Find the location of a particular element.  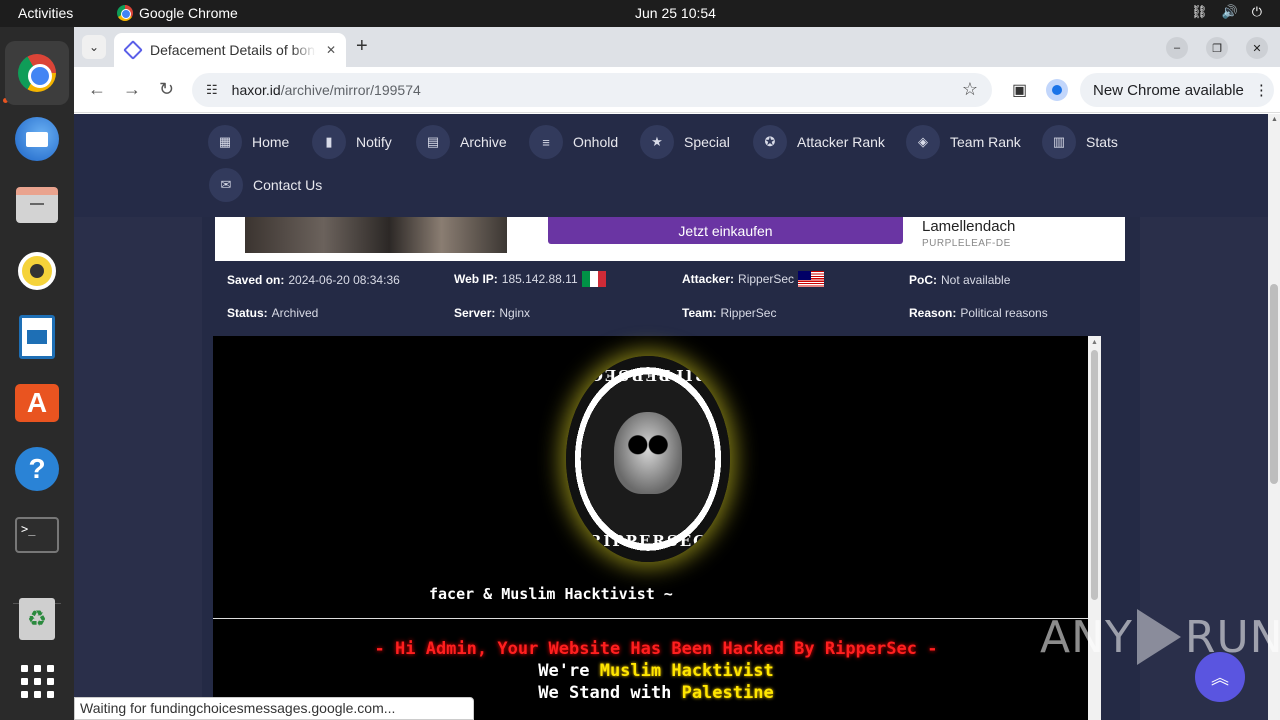

status-value: Archived is located at coordinates (295, 313).